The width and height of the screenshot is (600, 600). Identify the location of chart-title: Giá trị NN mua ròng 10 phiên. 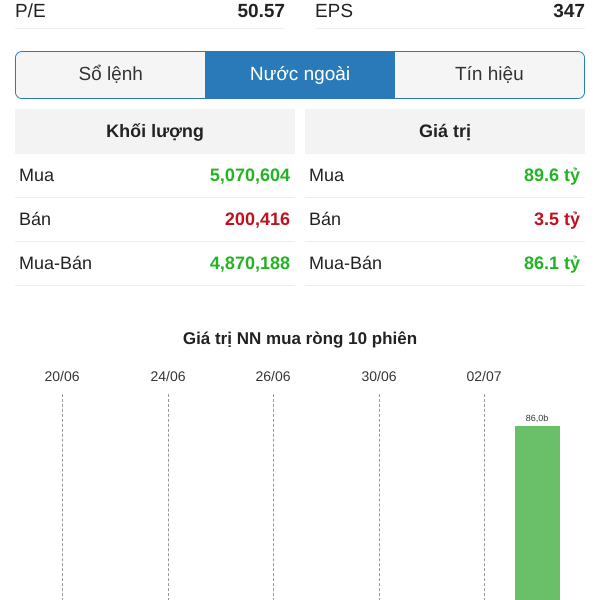
(300, 339).